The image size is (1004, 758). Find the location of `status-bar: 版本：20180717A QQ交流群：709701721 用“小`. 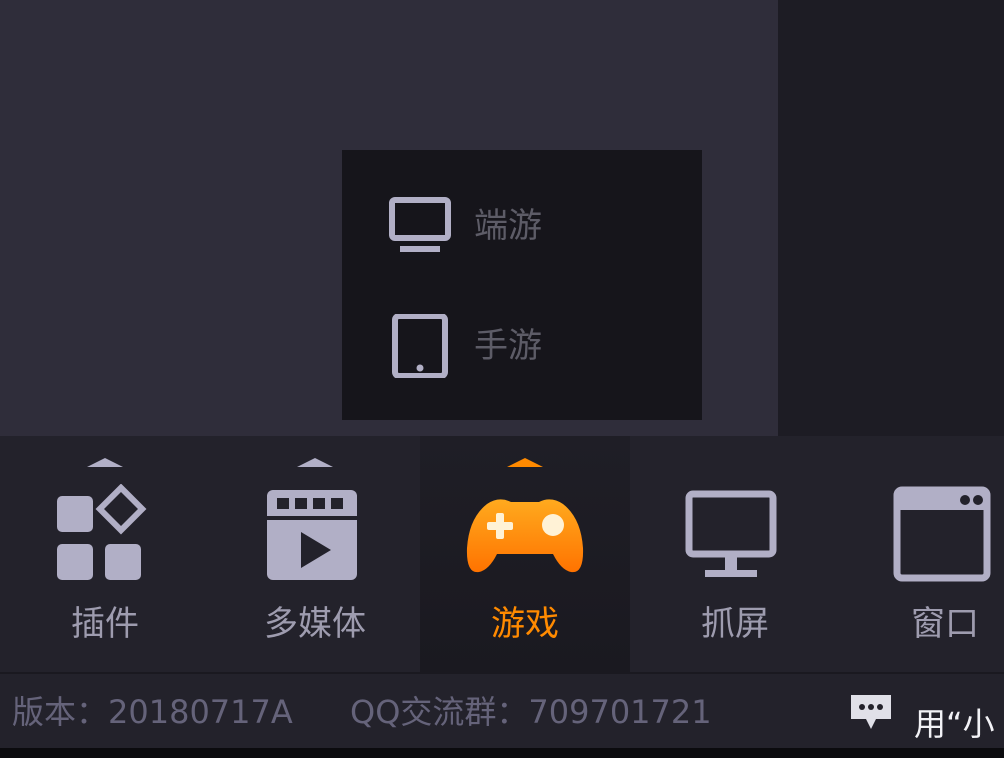

status-bar: 版本：20180717A QQ交流群：709701721 用“小 is located at coordinates (502, 715).